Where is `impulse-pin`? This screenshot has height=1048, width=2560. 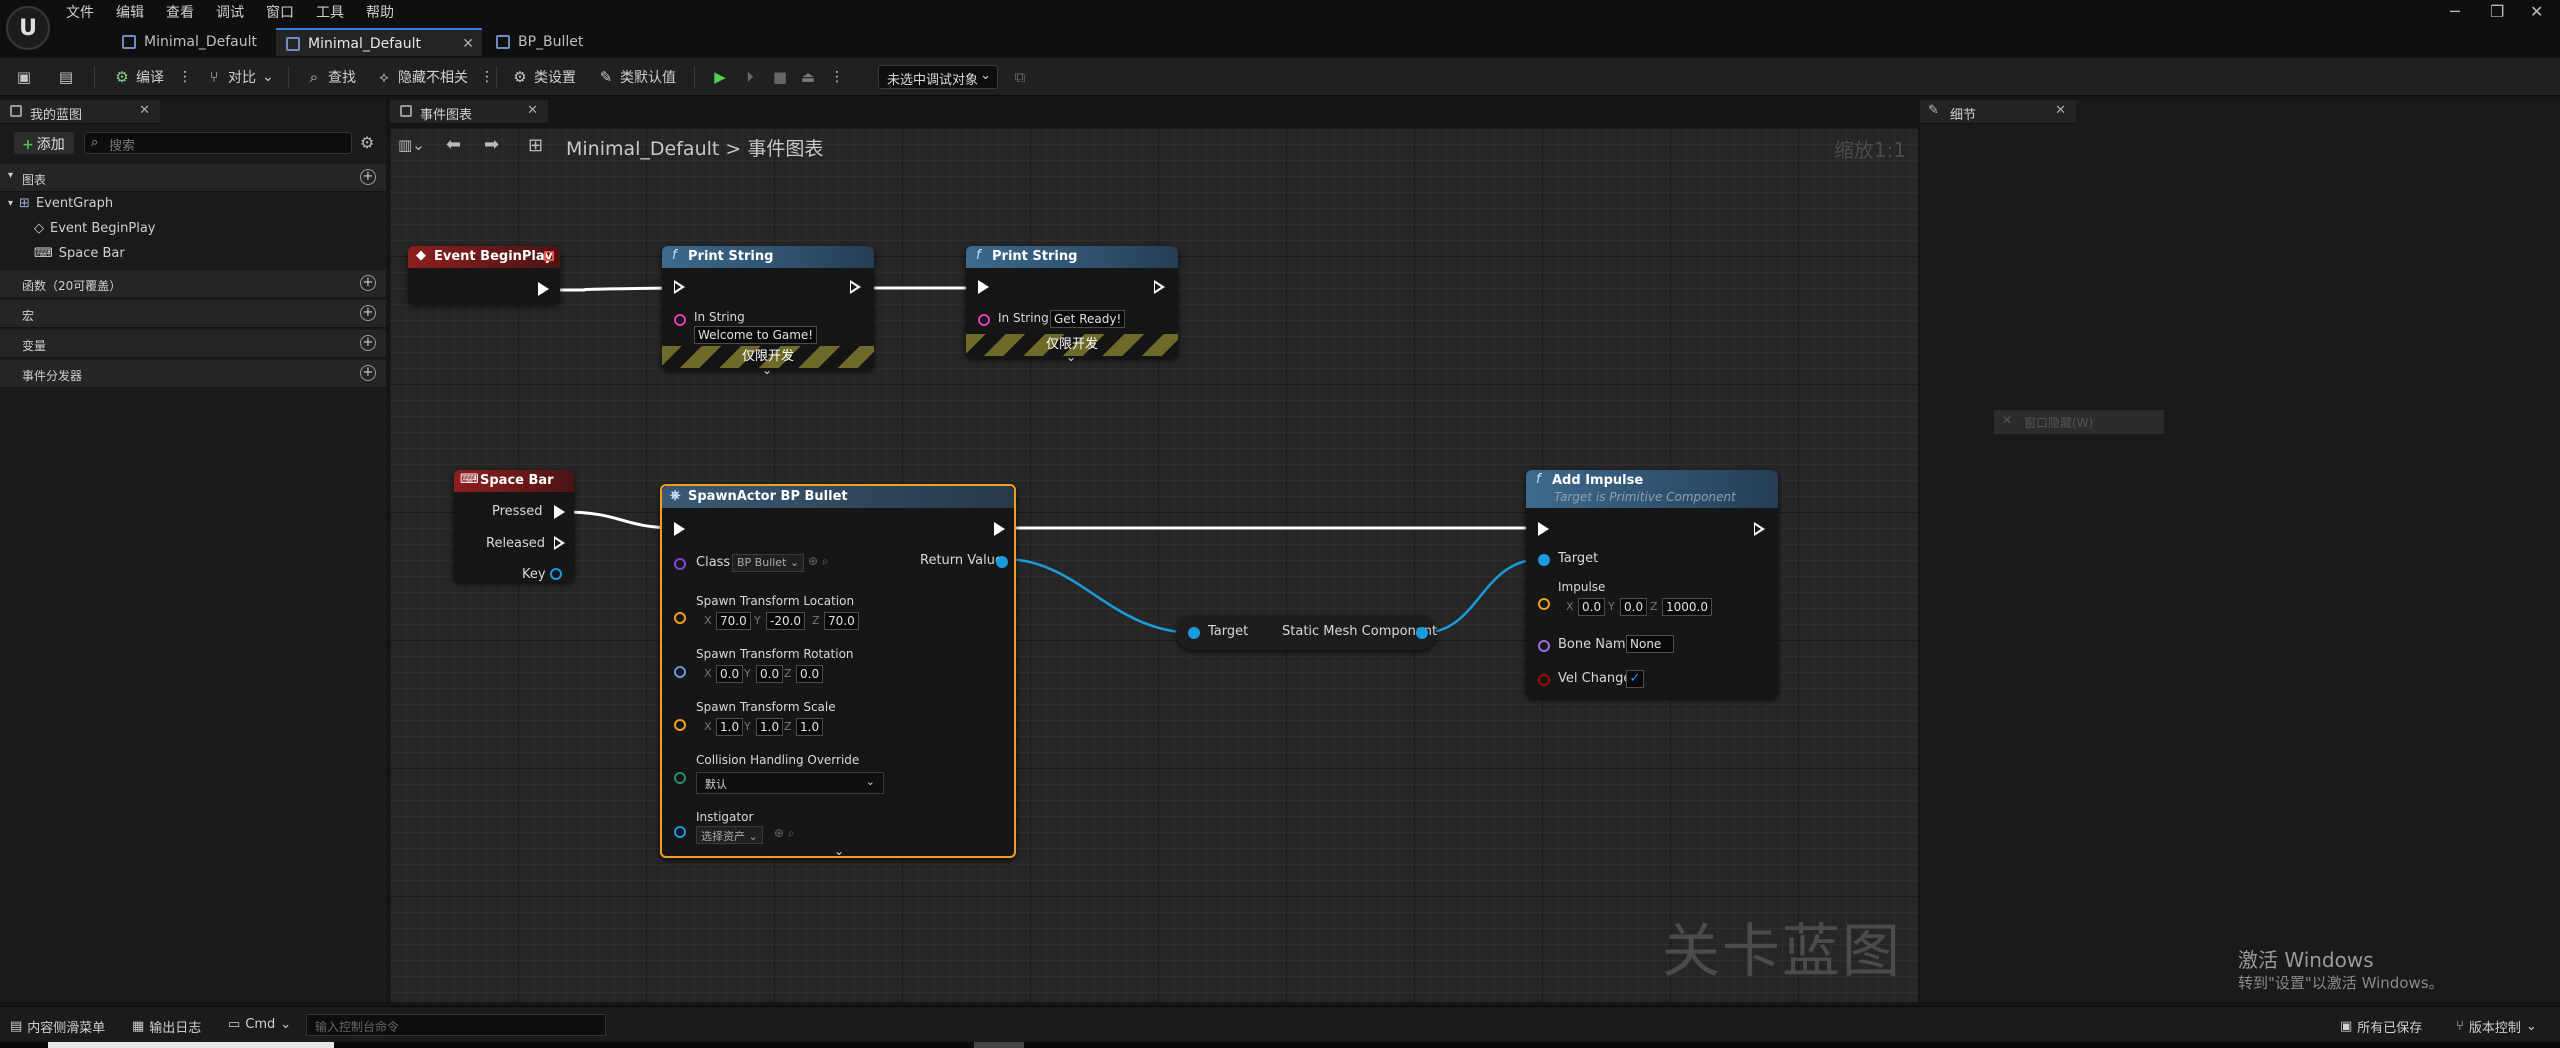
impulse-pin is located at coordinates (1544, 604).